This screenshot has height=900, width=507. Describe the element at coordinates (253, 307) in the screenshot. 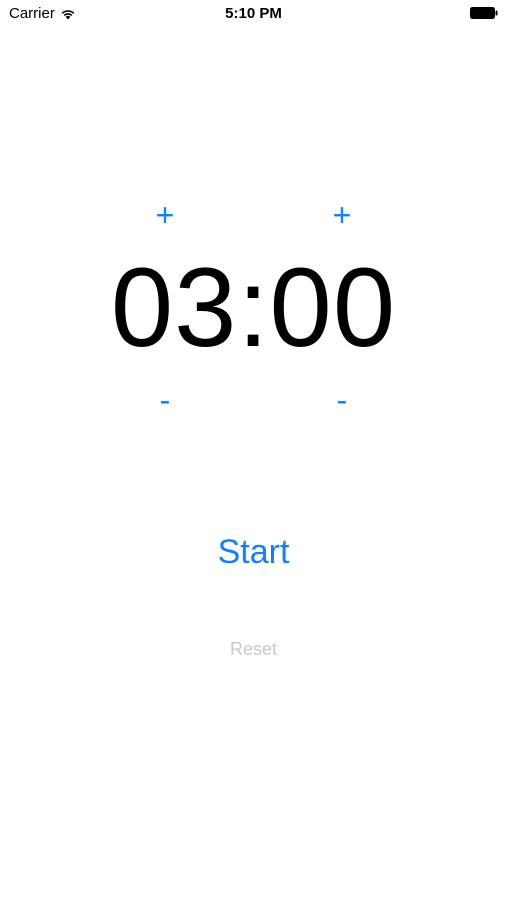

I see `timer-display: 03:00` at that location.